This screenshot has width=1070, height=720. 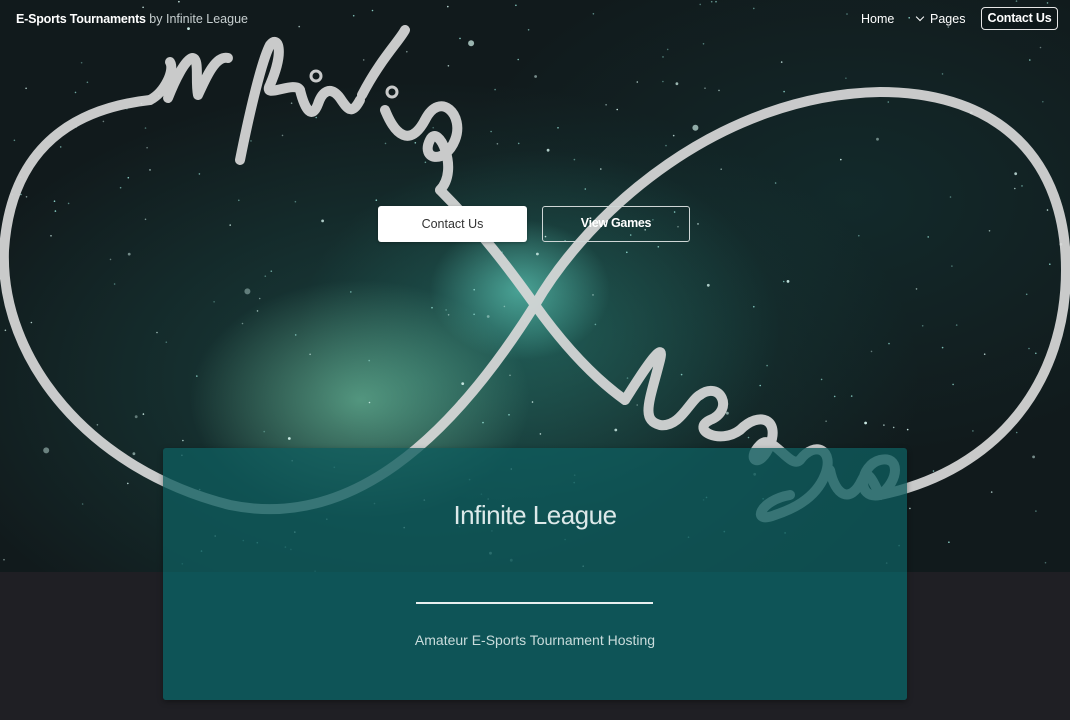 I want to click on nav-home-link: Home, so click(x=877, y=19).